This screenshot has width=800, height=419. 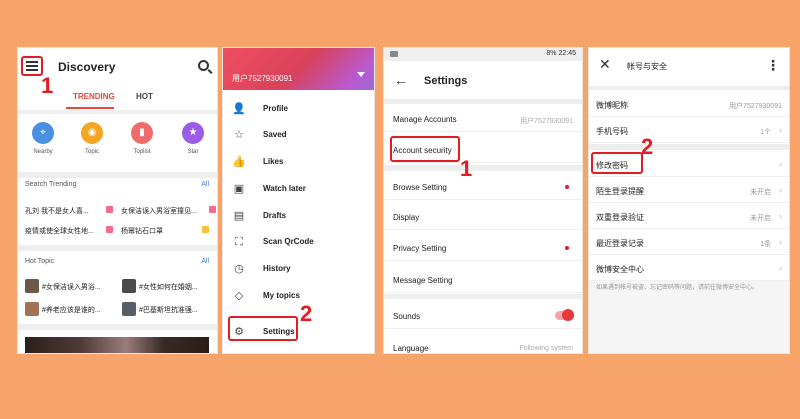 What do you see at coordinates (239, 242) in the screenshot?
I see `scan-icon: ⛶` at bounding box center [239, 242].